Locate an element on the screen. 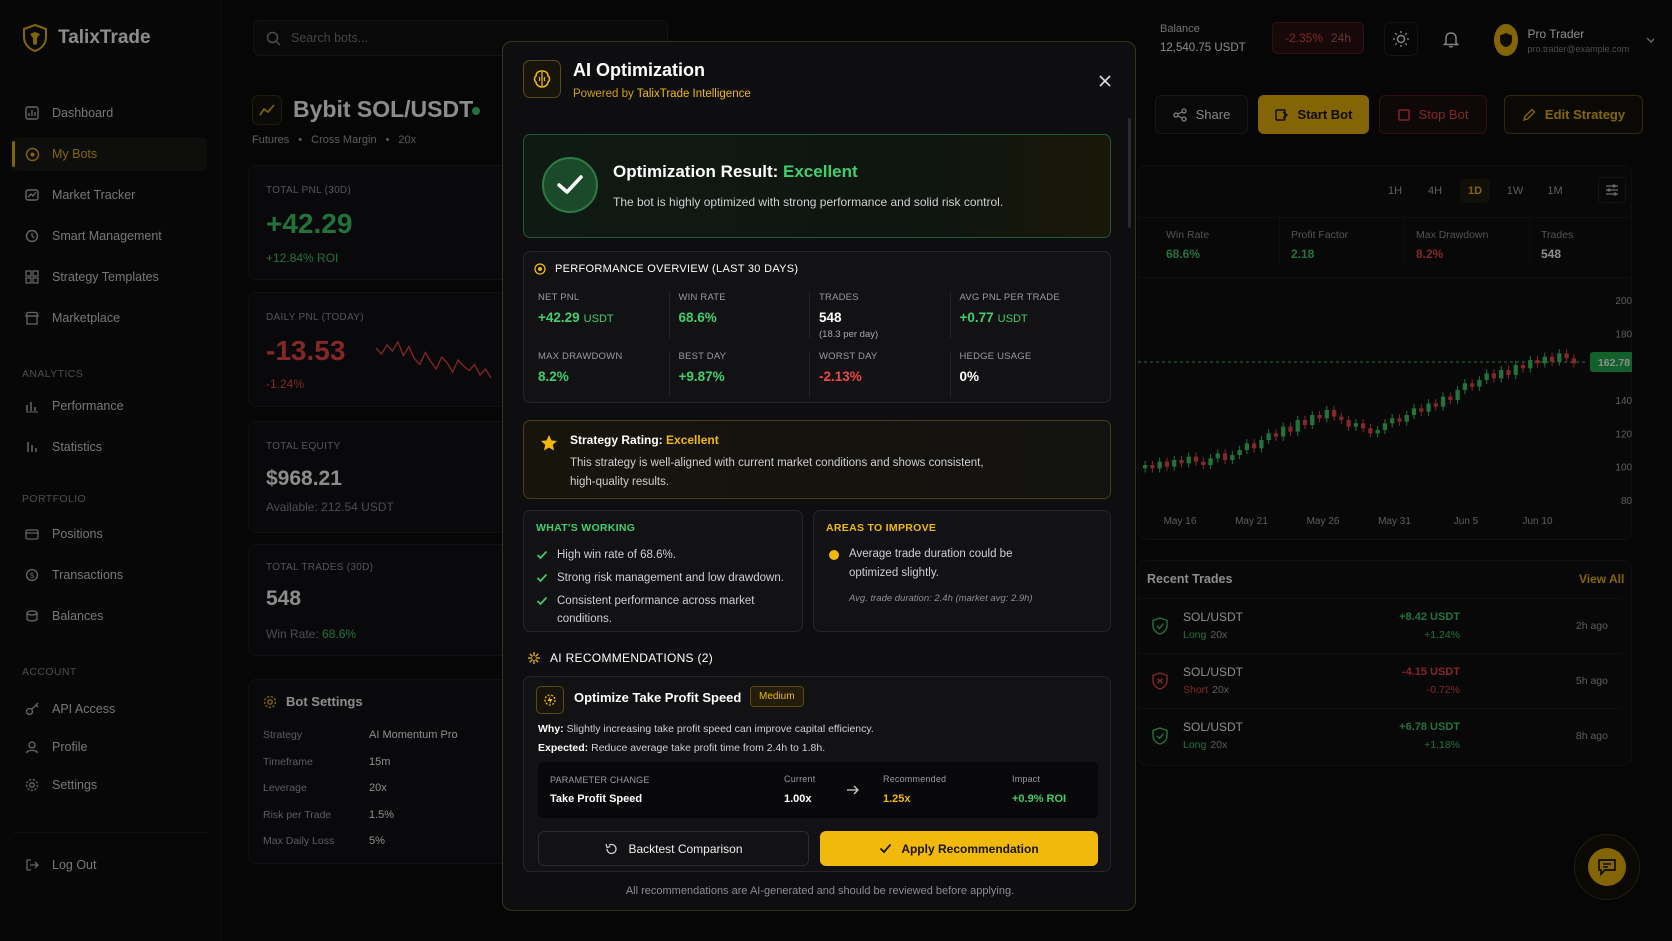 This screenshot has height=941, width=1672. apply-label: Apply Recommendation is located at coordinates (970, 848).